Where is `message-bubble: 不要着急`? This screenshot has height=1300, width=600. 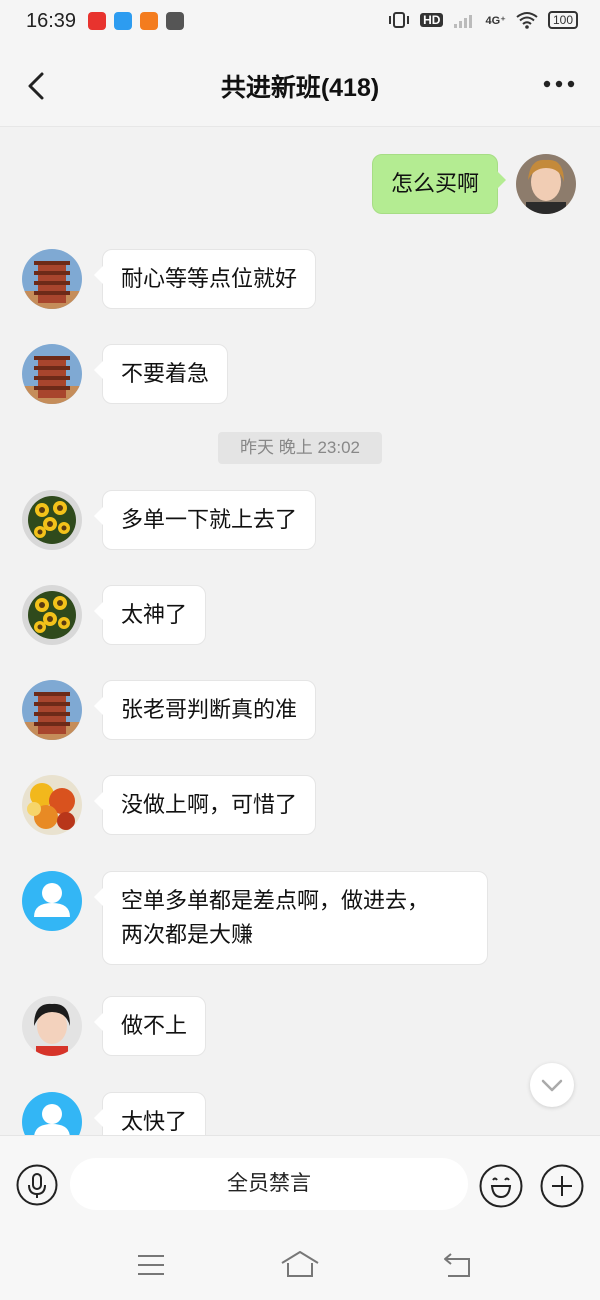
message-bubble: 不要着急 is located at coordinates (161, 374).